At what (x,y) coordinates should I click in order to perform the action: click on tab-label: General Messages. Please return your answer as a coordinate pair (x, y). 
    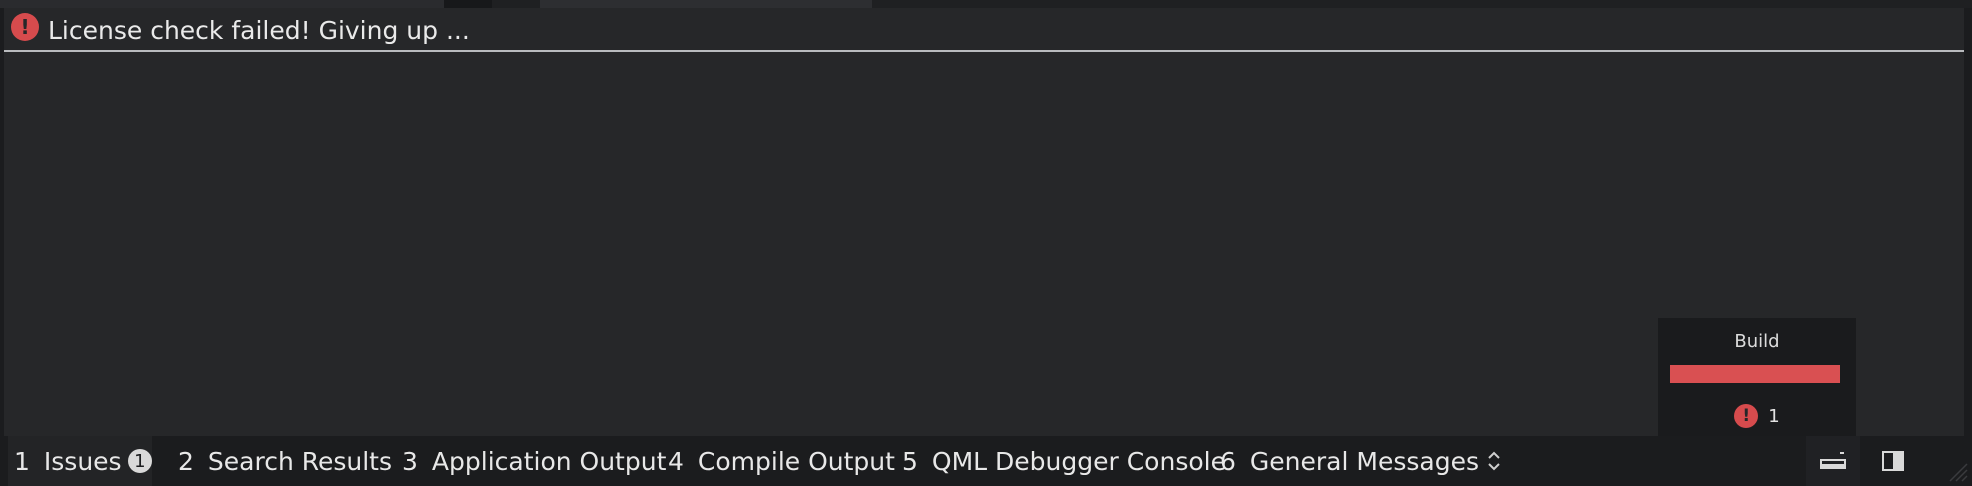
    Looking at the image, I should click on (1364, 461).